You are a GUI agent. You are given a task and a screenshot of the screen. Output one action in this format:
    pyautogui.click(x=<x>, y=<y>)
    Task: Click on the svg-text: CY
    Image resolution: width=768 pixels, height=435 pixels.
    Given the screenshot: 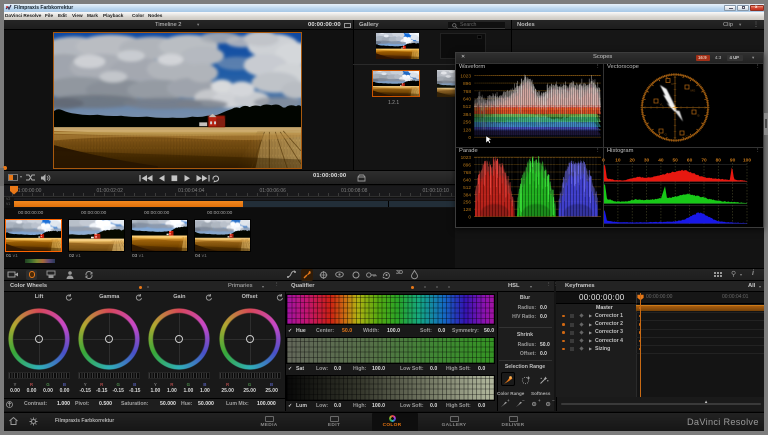 What is the action you would take?
    pyautogui.click(x=688, y=137)
    